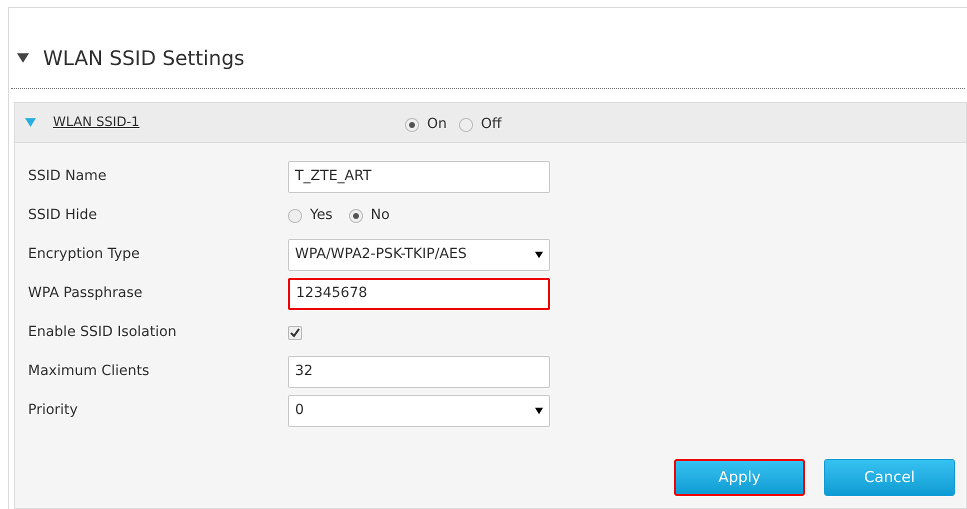 The width and height of the screenshot is (967, 509). I want to click on dropdown: WPA/WPA2-PSK-TKIP/AES, so click(419, 254).